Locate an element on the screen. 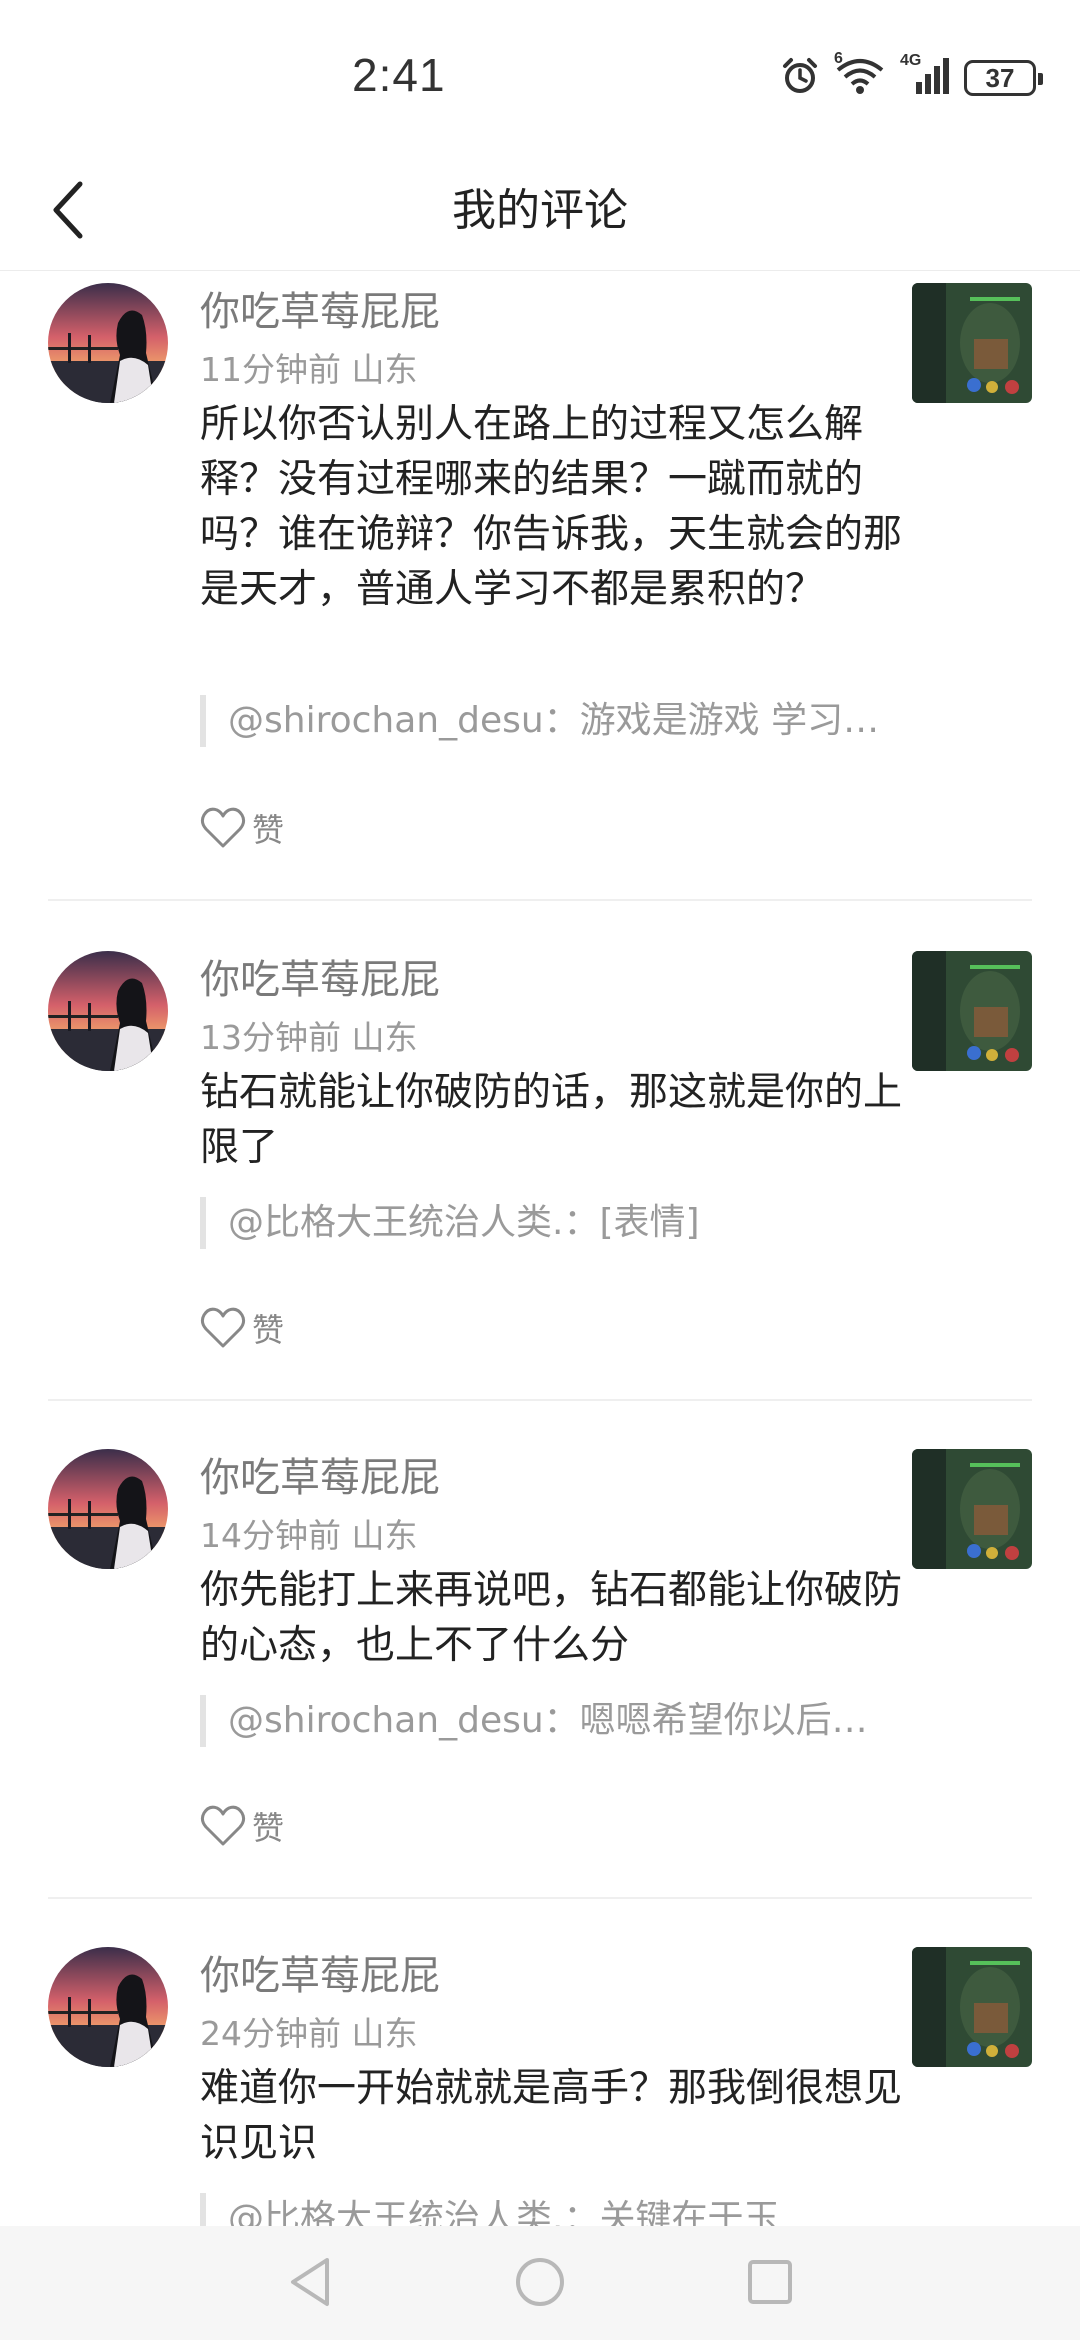  circle-home-icon is located at coordinates (540, 2282).